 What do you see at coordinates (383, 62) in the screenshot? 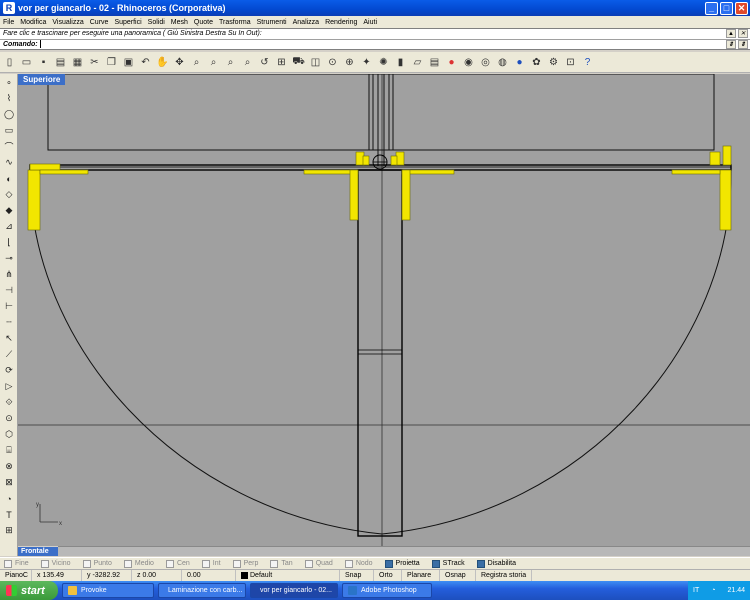
I see `light-bulb-icon: ✺` at bounding box center [383, 62].